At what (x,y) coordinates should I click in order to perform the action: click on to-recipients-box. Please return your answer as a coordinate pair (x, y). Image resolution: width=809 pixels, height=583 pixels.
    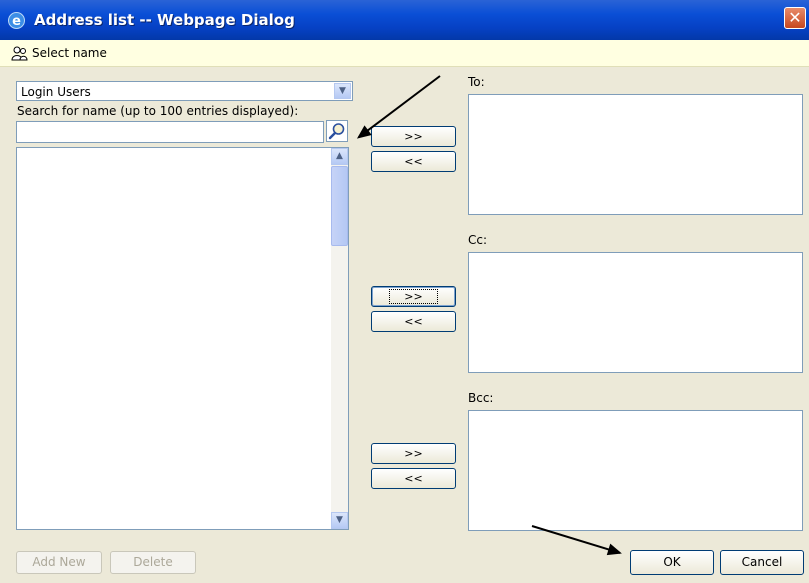
    Looking at the image, I should click on (635, 154).